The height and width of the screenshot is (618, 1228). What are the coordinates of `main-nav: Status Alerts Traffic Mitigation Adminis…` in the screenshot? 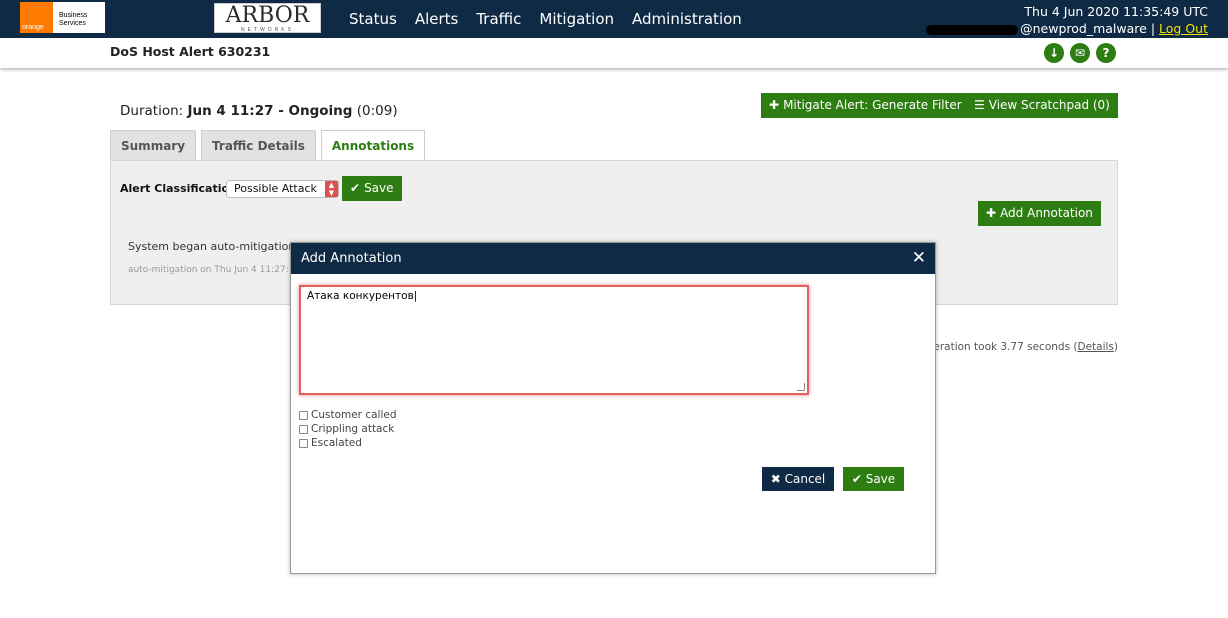 It's located at (554, 19).